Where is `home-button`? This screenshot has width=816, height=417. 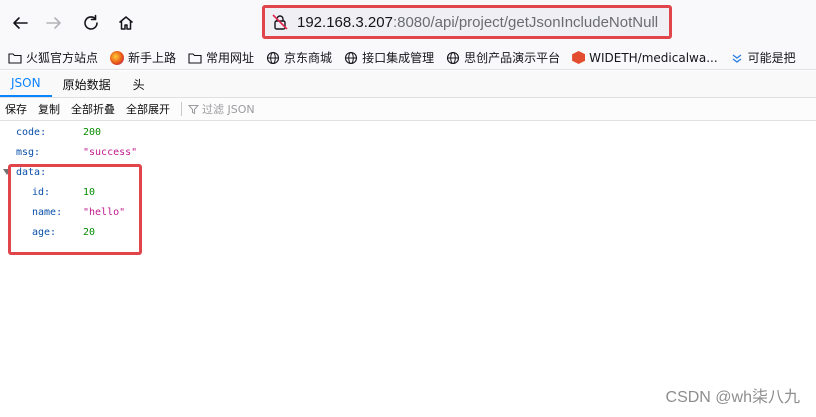
home-button is located at coordinates (126, 23).